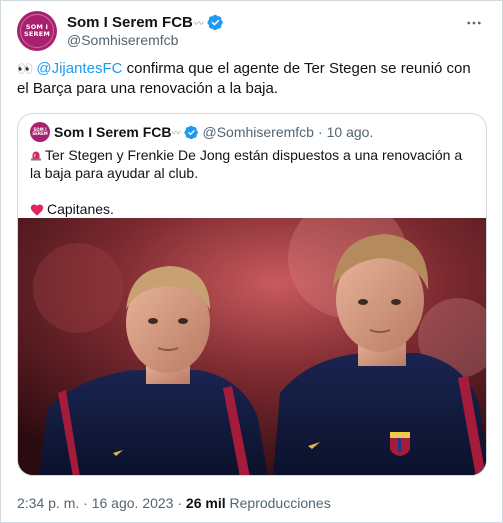 The width and height of the screenshot is (503, 523). I want to click on tweet-date: 16 ago. 2023, so click(133, 503).